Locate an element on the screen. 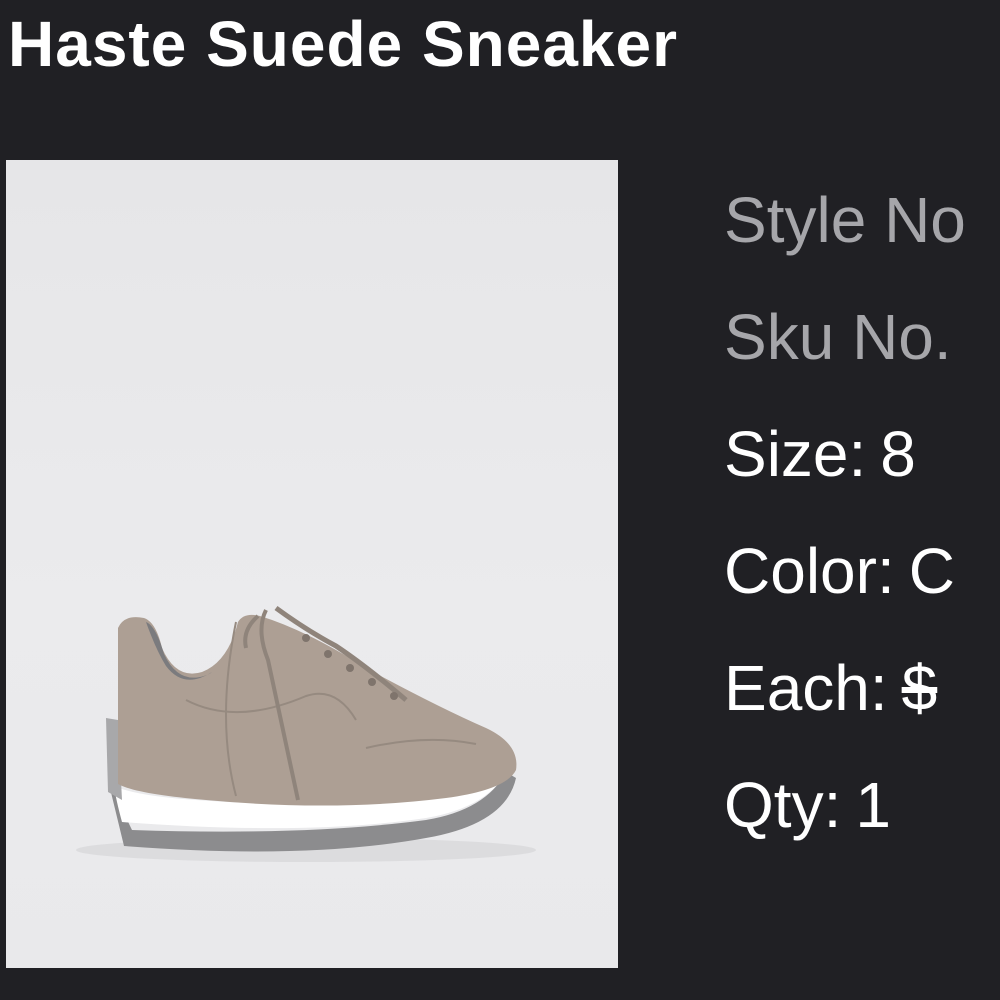 The image size is (1000, 1000). each-label: Each: is located at coordinates (806, 688).